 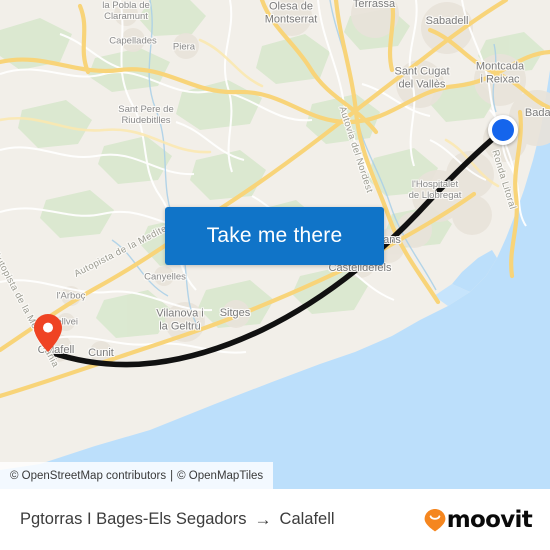 What do you see at coordinates (503, 130) in the screenshot?
I see `origin-marker` at bounding box center [503, 130].